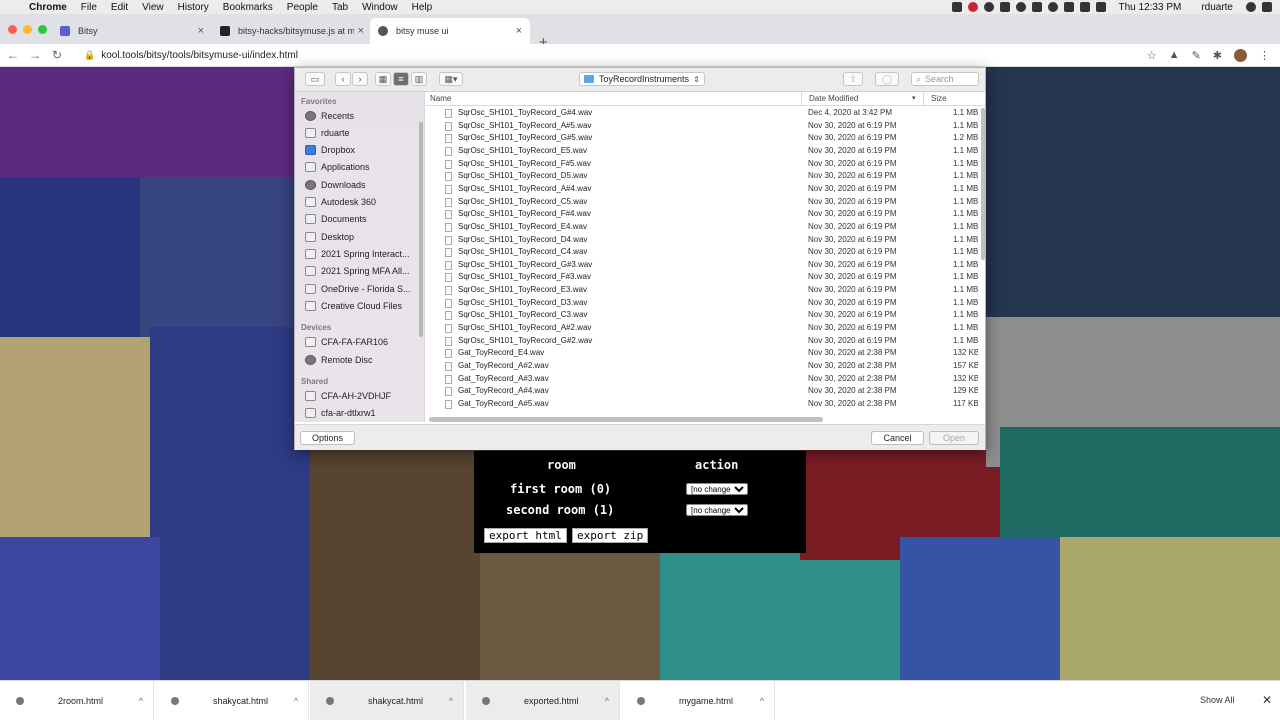 The image size is (1280, 720). What do you see at coordinates (364, 150) in the screenshot?
I see `sidebar-item-dropbox: Dropbox` at bounding box center [364, 150].